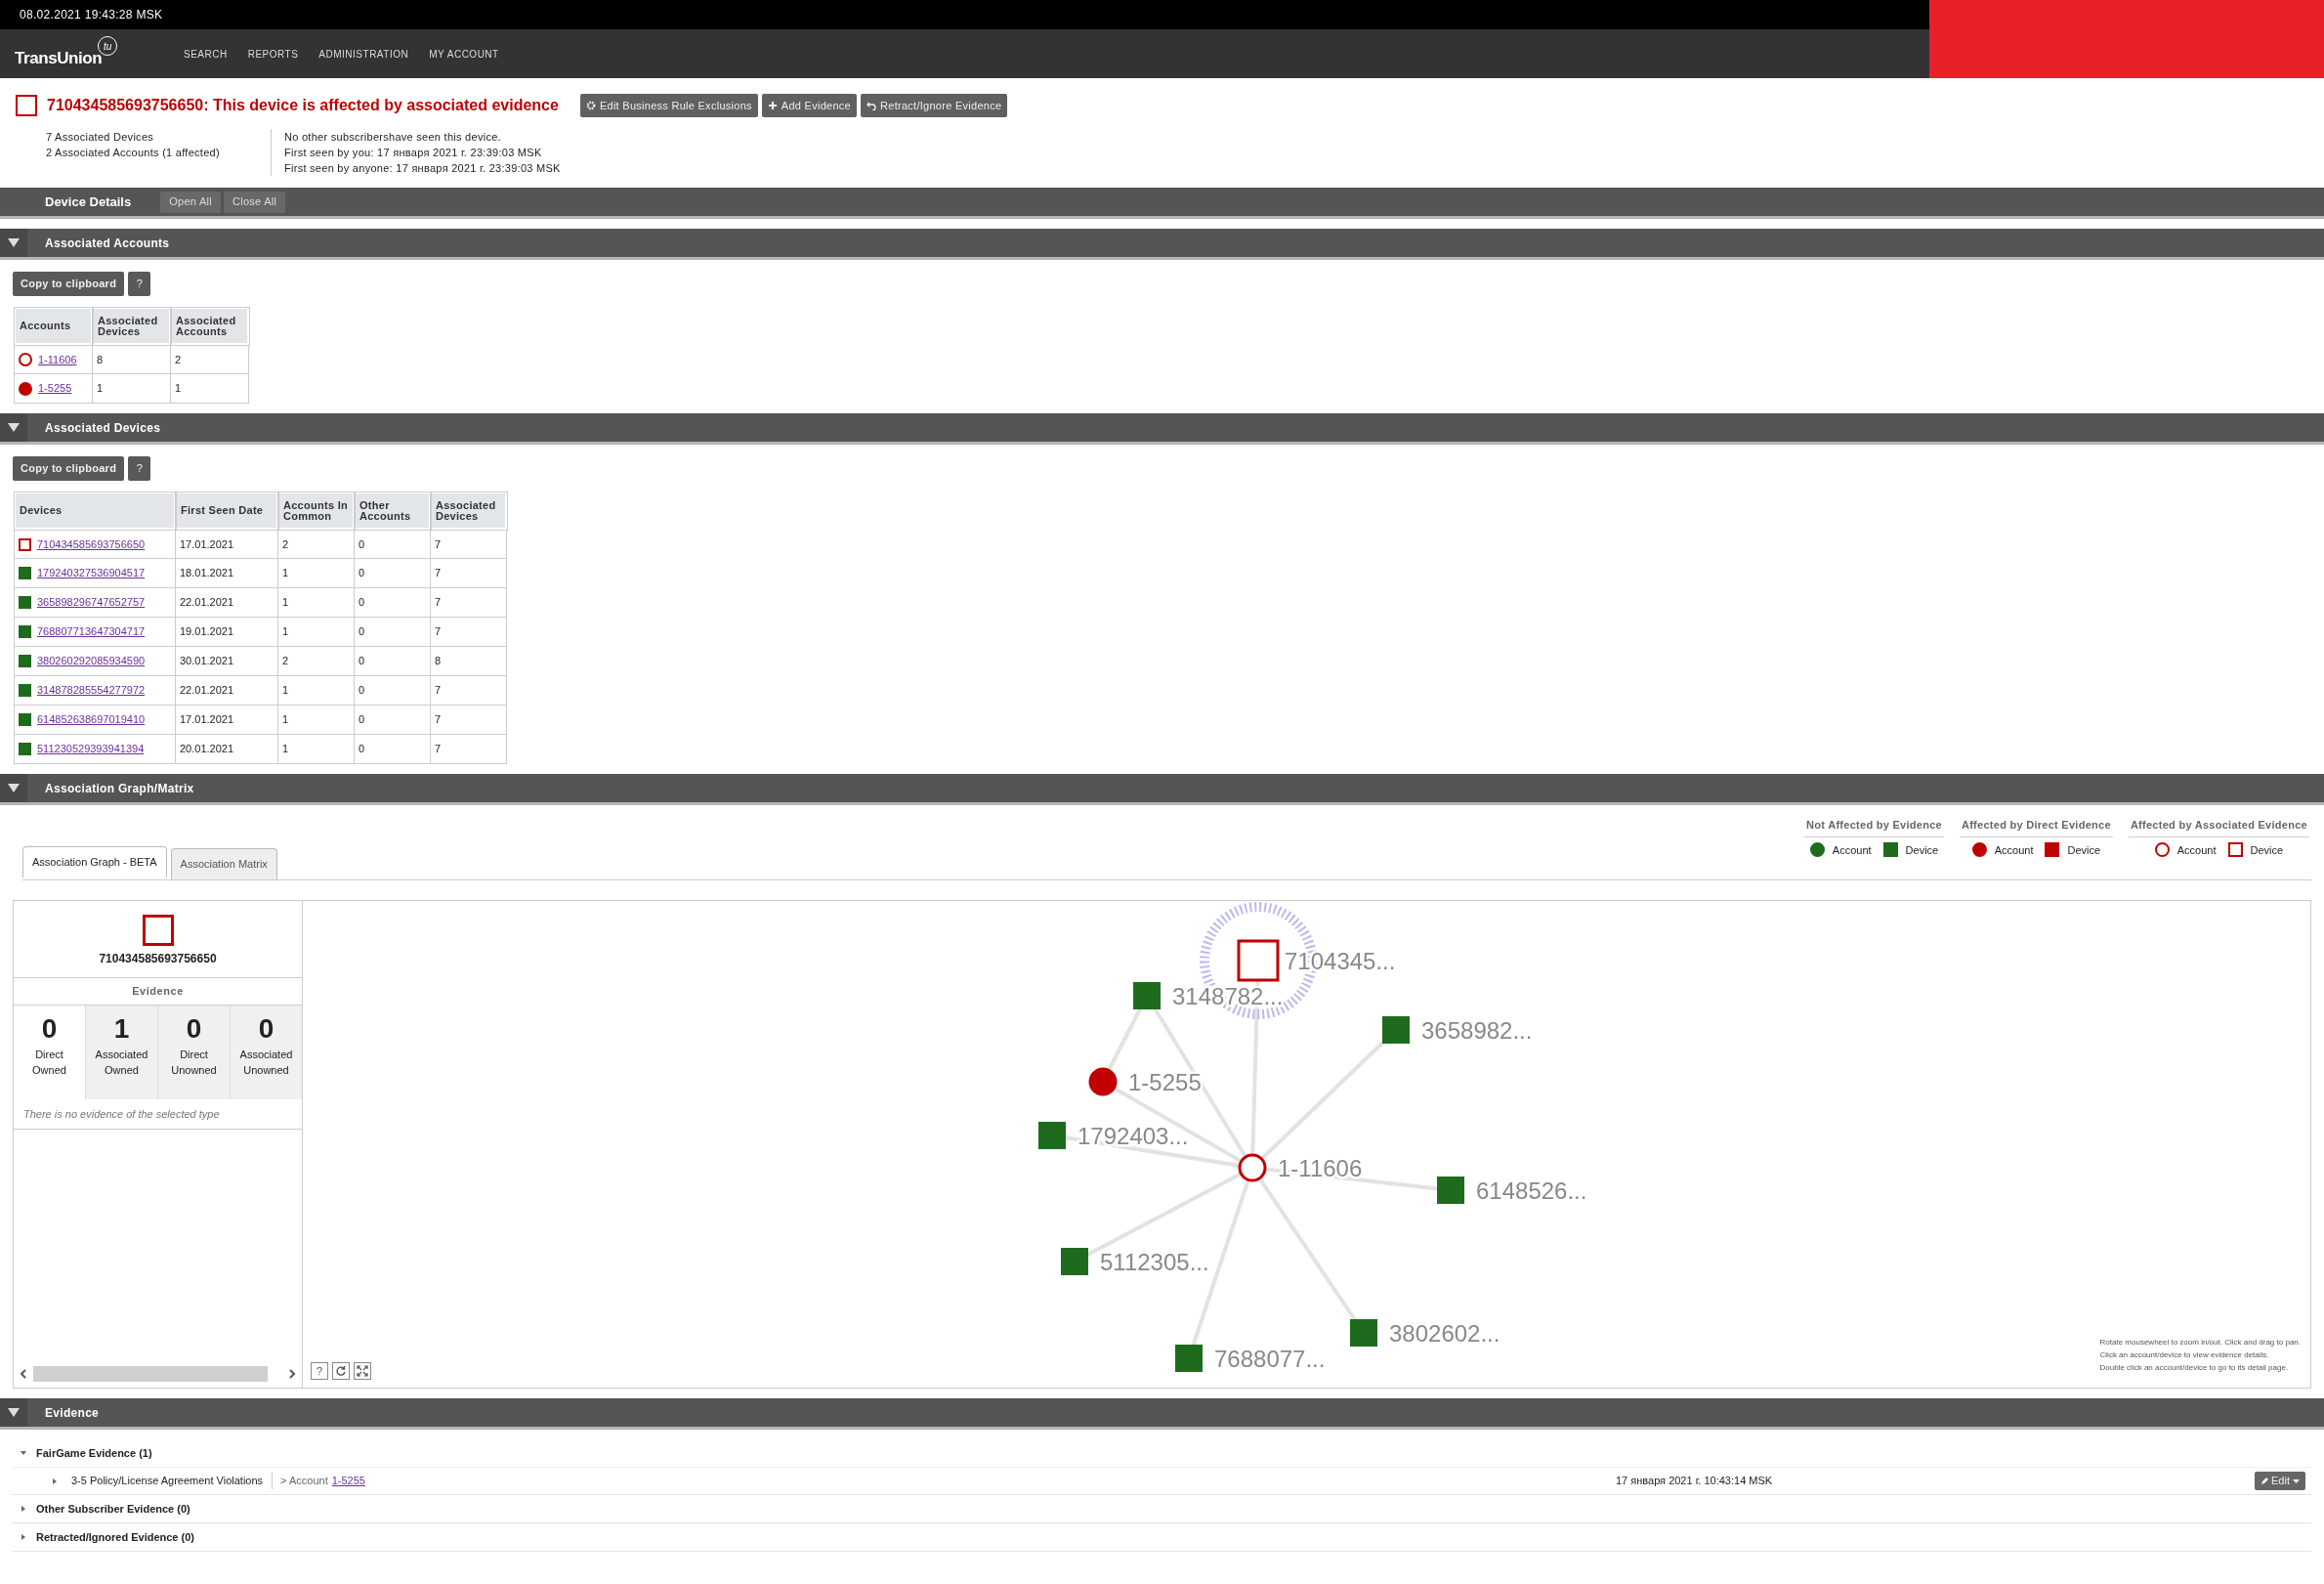  Describe the element at coordinates (107, 243) in the screenshot. I see `section-title: Associated Accounts` at that location.